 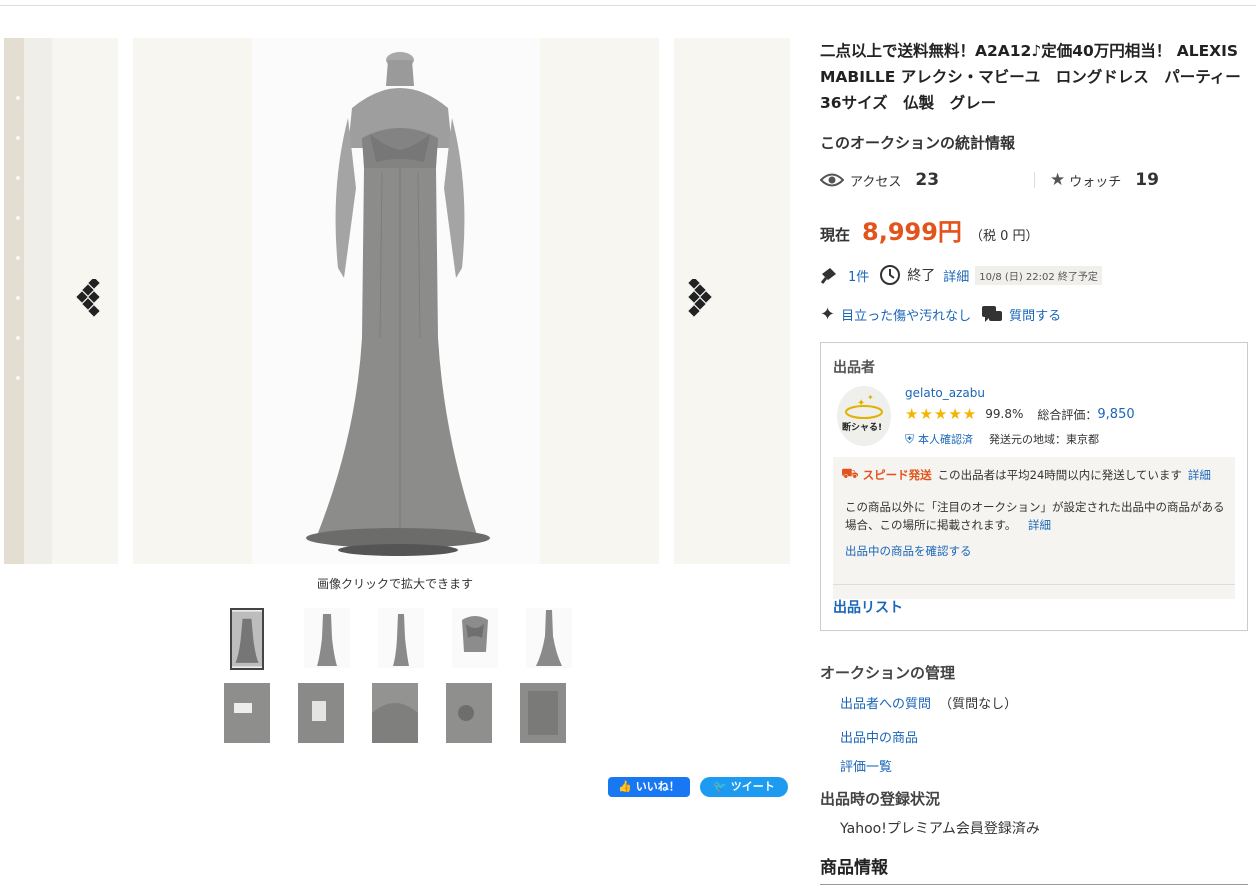 I want to click on product-info-heading: 商品情報, so click(x=854, y=868).